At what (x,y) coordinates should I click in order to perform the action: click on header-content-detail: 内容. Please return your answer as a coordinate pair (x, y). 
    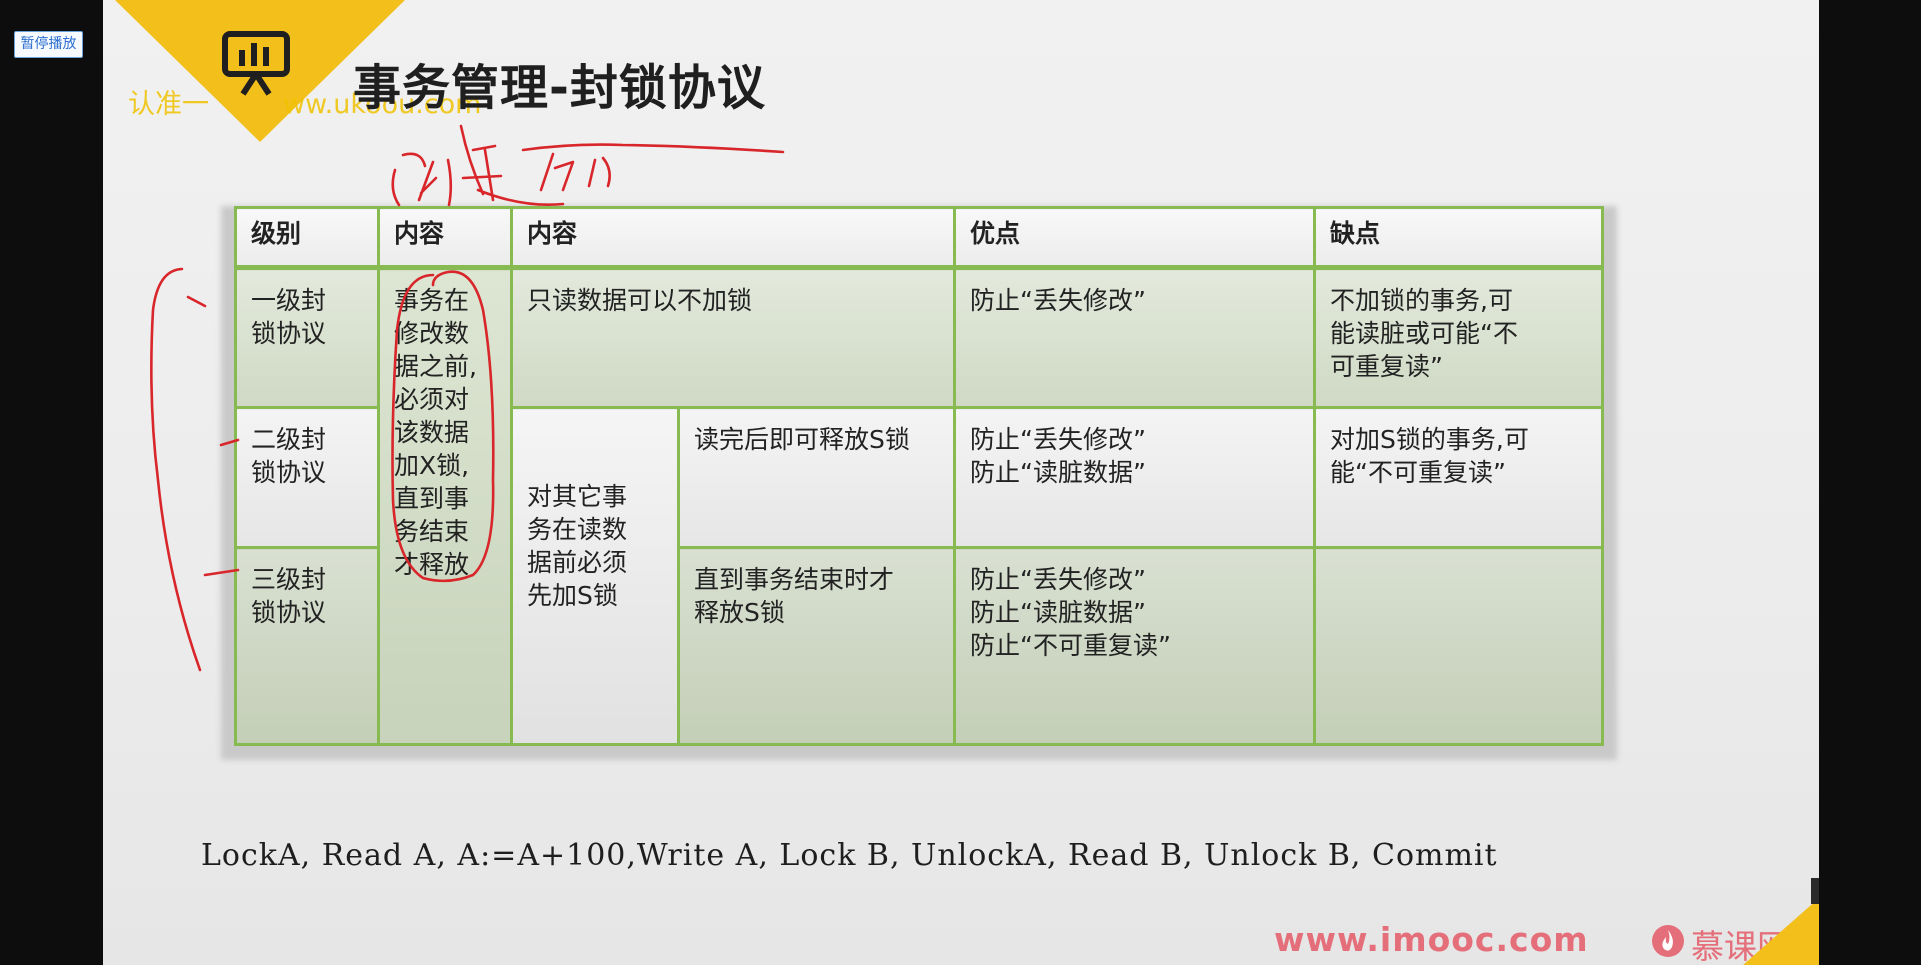
    Looking at the image, I should click on (733, 237).